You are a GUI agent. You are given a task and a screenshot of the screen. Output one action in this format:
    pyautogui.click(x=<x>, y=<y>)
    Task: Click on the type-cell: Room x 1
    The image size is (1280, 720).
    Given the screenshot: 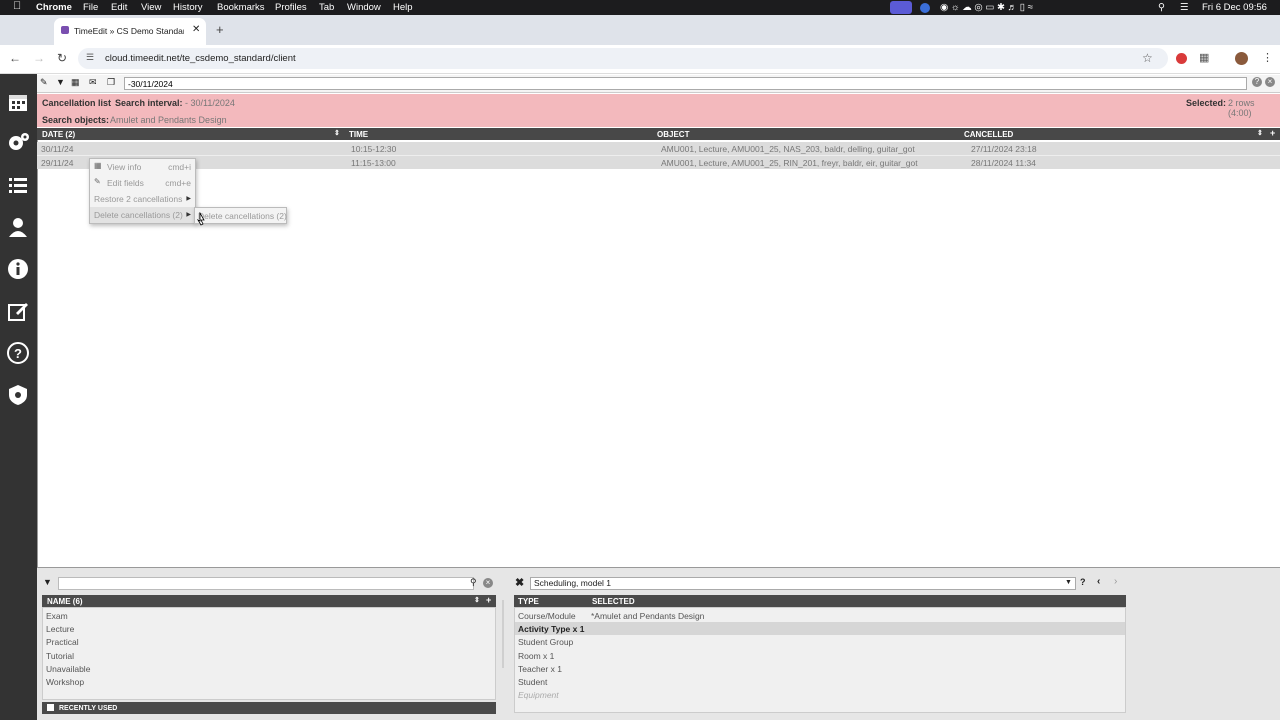 What is the action you would take?
    pyautogui.click(x=536, y=656)
    